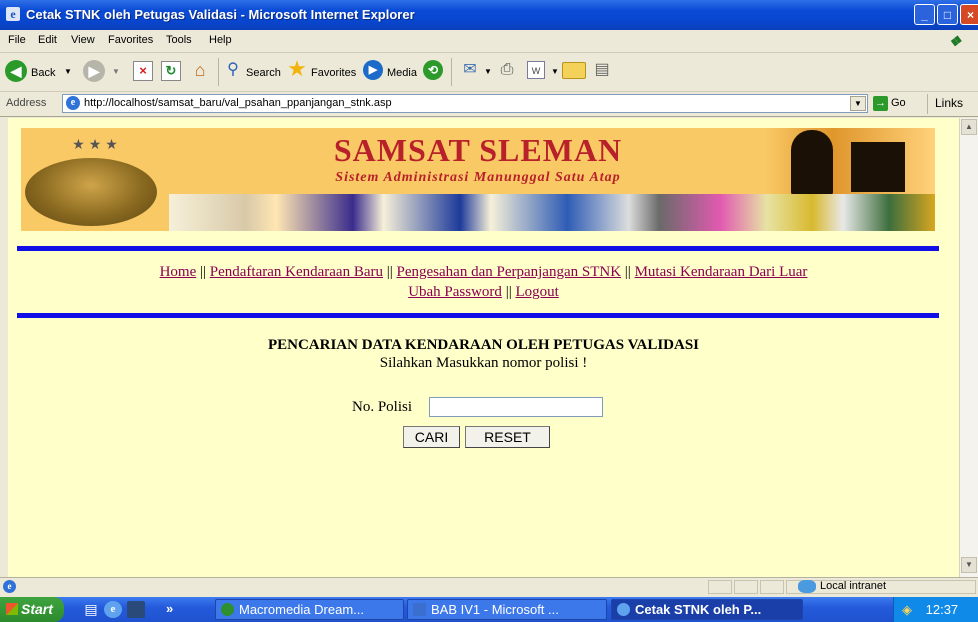  I want to click on menu-tools: Tools, so click(179, 40).